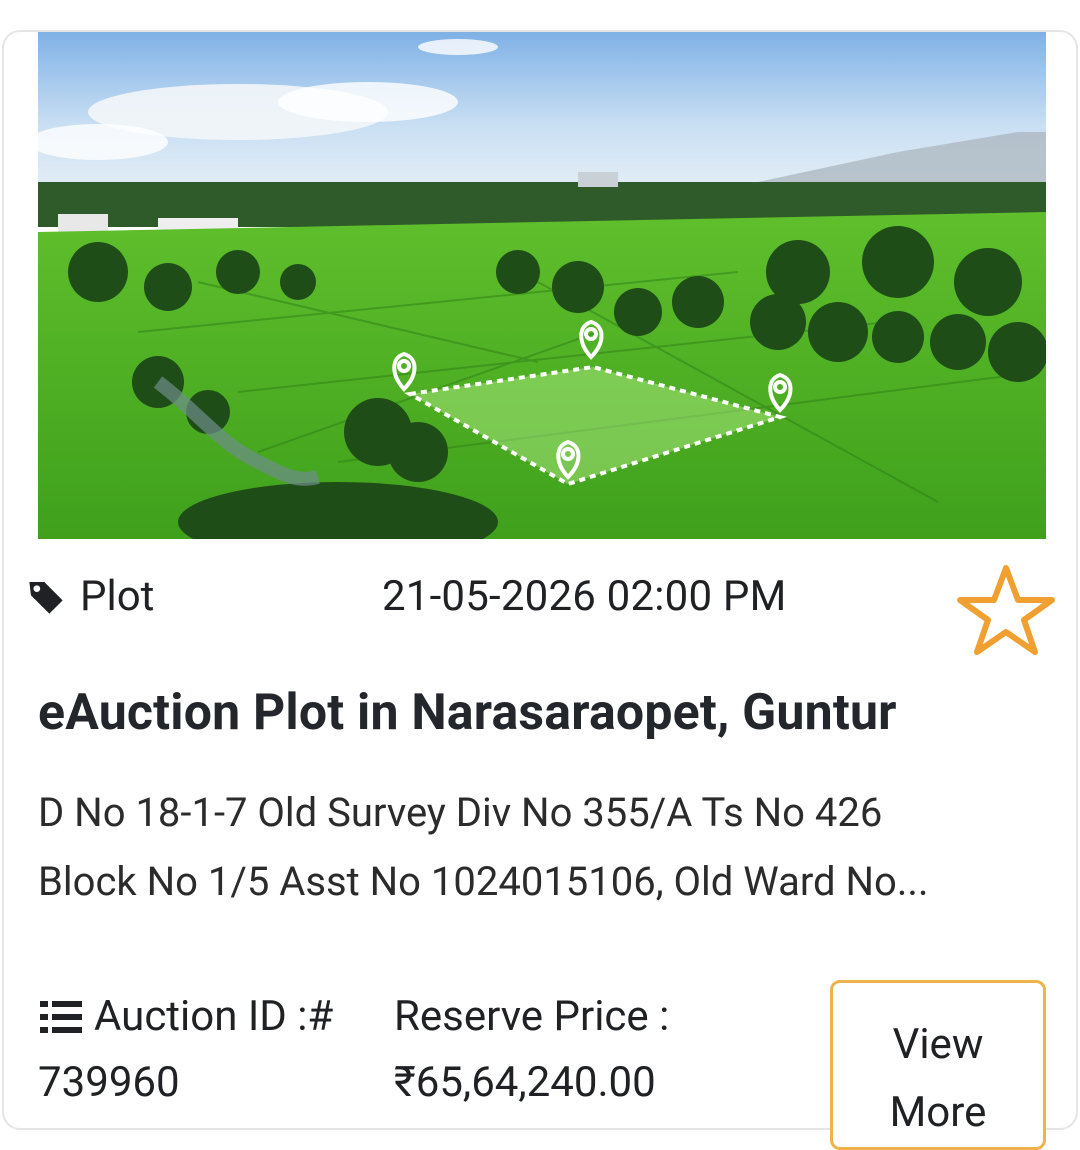 The width and height of the screenshot is (1080, 1150). Describe the element at coordinates (467, 713) in the screenshot. I see `listing-title: eAuction Plot in Narasaraopet, Guntur` at that location.